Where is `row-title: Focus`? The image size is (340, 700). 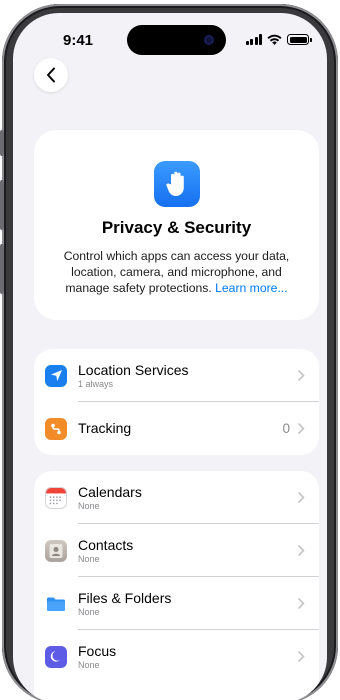
row-title: Focus is located at coordinates (97, 650).